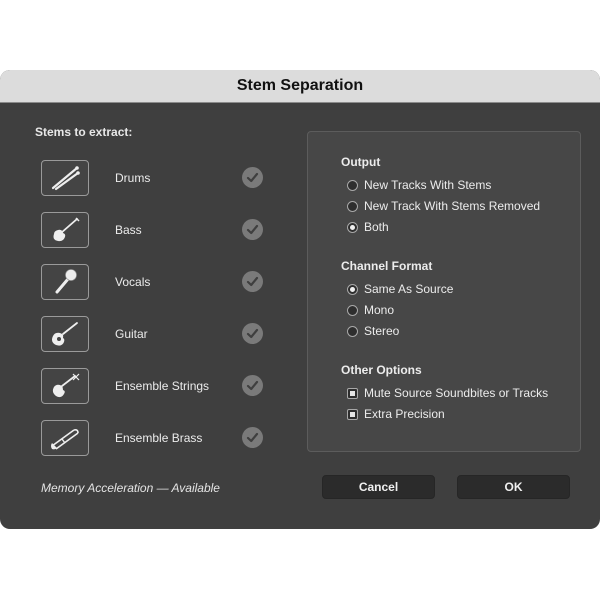  I want to click on option-label: New Track With Stems Removed, so click(452, 206).